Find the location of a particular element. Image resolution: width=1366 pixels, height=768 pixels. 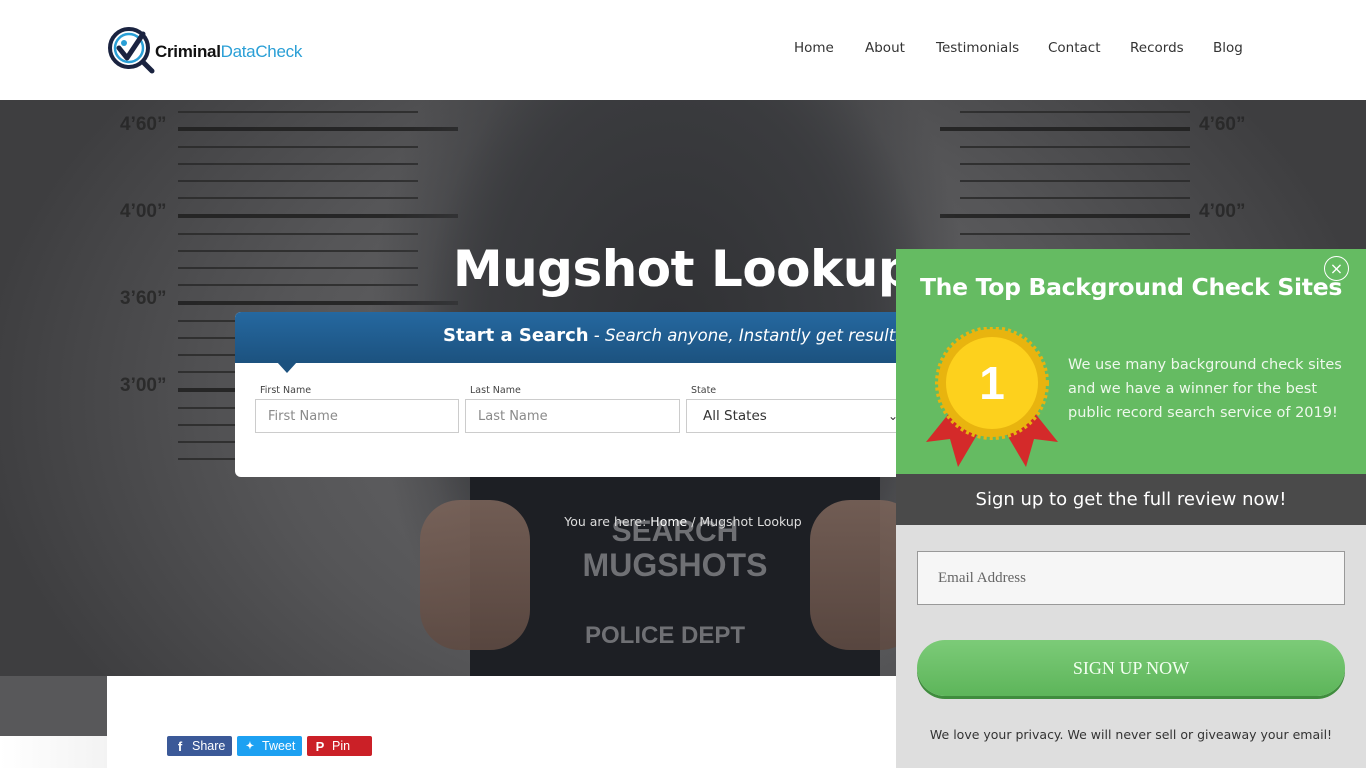

facebook-icon: f is located at coordinates (180, 746).